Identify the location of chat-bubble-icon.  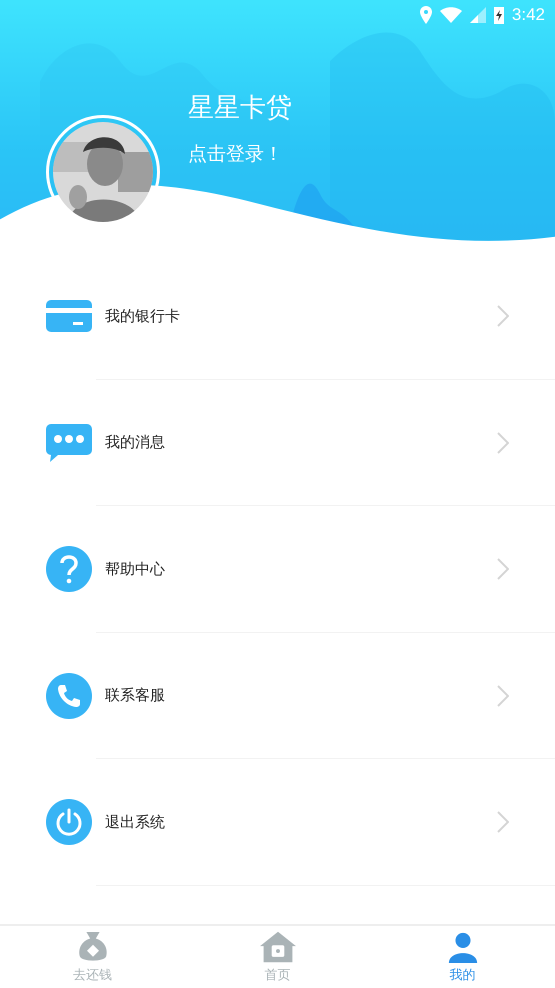
(69, 443).